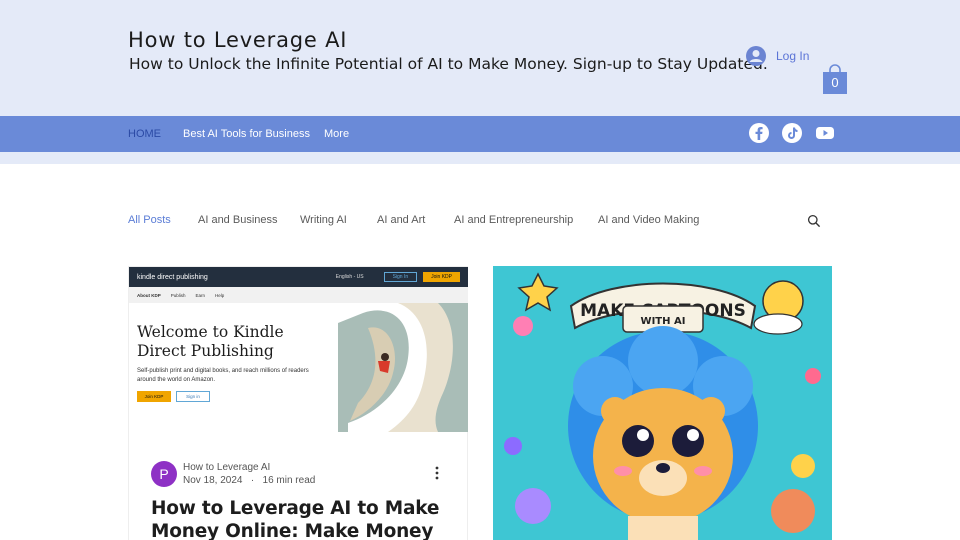 This screenshot has height=540, width=960. What do you see at coordinates (835, 82) in the screenshot?
I see `cart-count: 0` at bounding box center [835, 82].